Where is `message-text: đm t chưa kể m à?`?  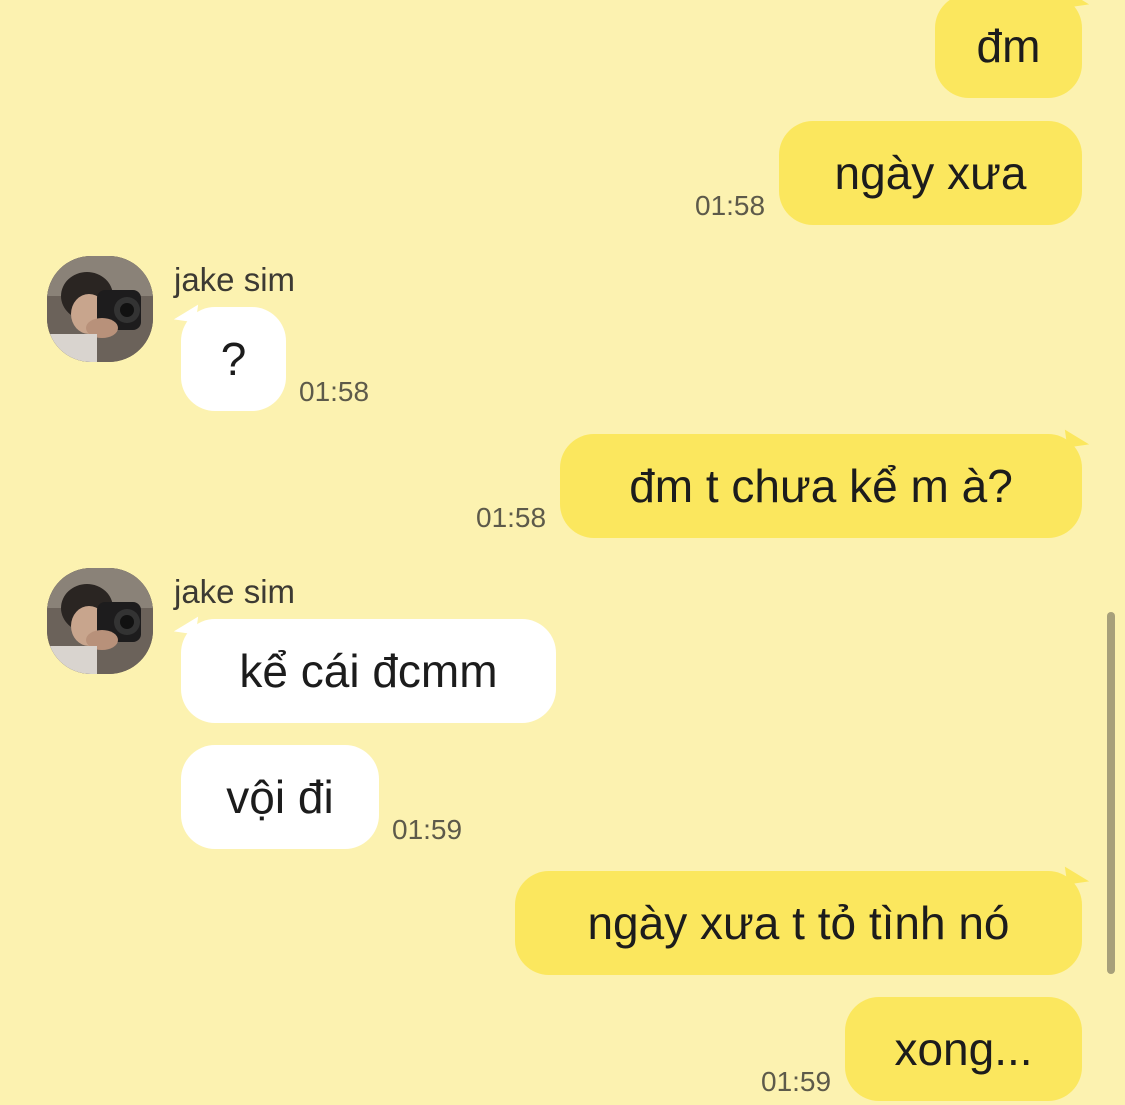 message-text: đm t chưa kể m à? is located at coordinates (821, 486).